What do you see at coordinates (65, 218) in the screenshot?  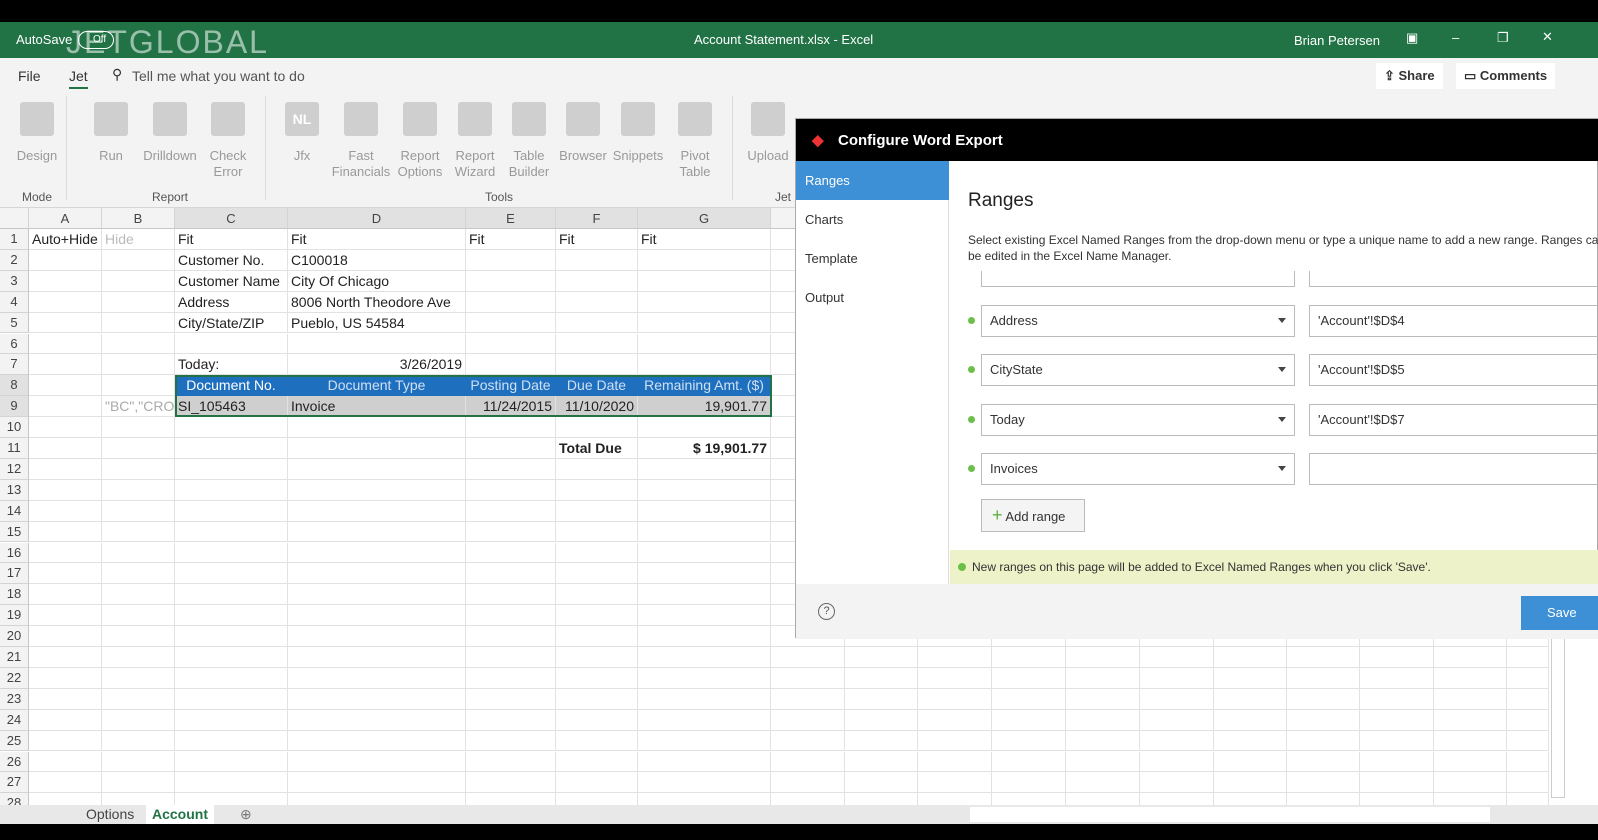 I see `column-header: A` at bounding box center [65, 218].